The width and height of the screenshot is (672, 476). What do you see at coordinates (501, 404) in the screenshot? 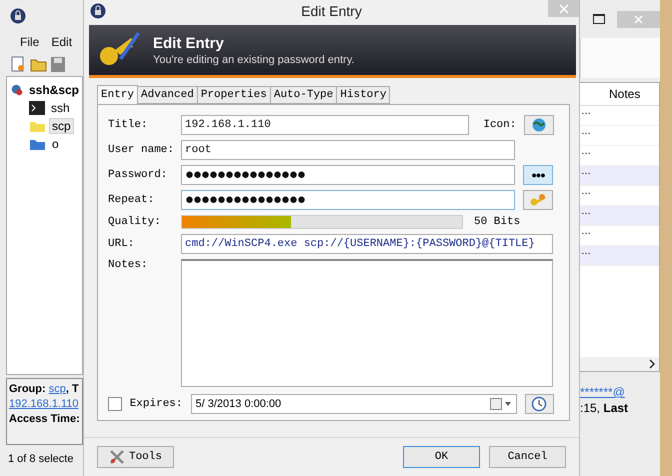
I see `calendar-dropdown-icon` at bounding box center [501, 404].